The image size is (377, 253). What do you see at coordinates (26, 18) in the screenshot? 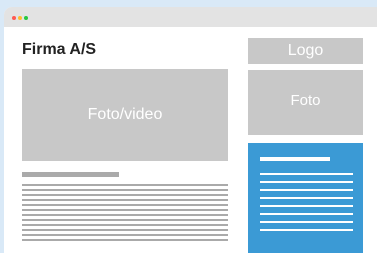
I see `maximize-window-button` at bounding box center [26, 18].